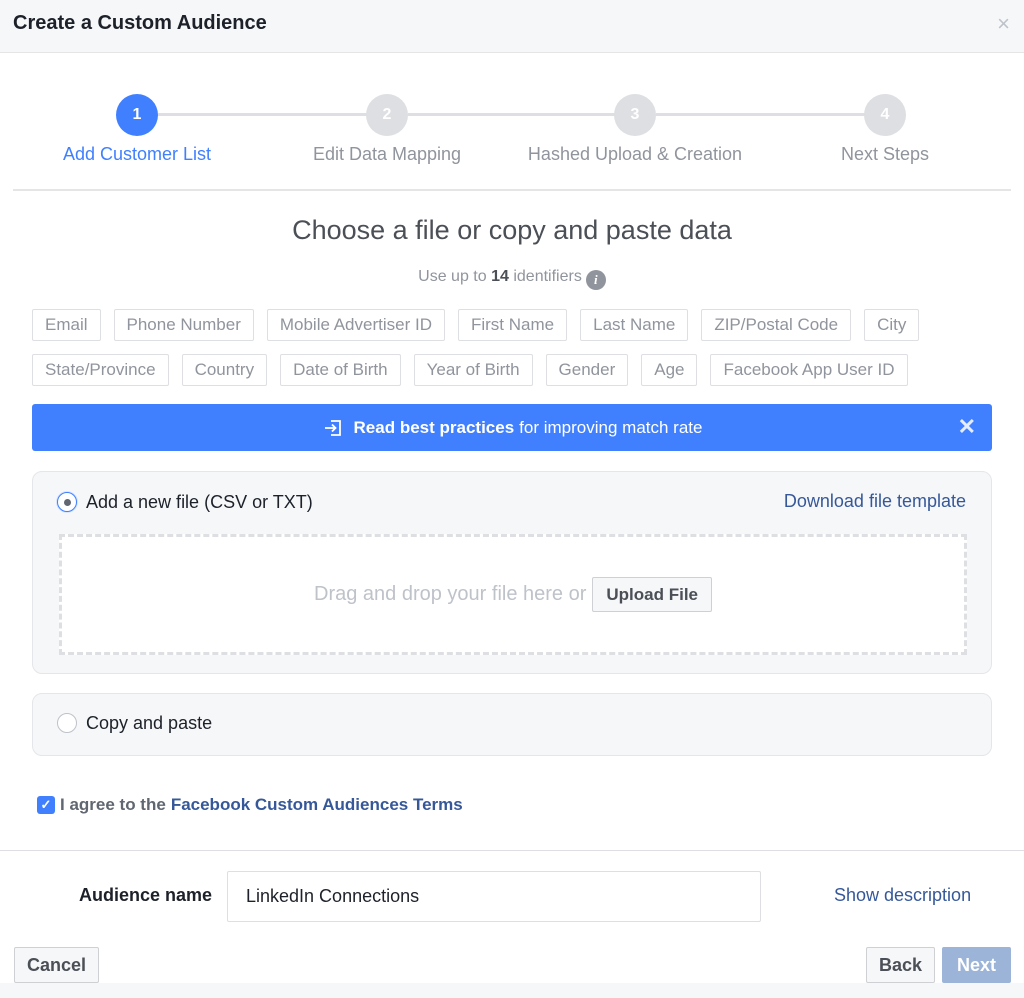  What do you see at coordinates (669, 370) in the screenshot?
I see `identifier-chip: Age` at bounding box center [669, 370].